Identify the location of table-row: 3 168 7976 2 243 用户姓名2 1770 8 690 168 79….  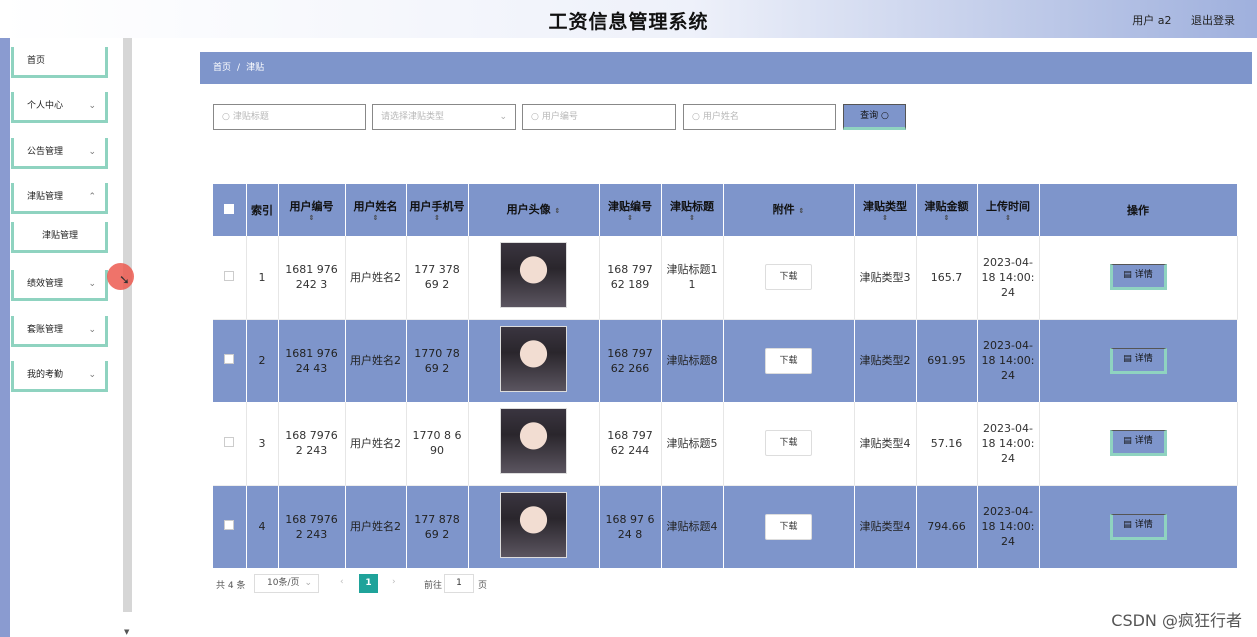
(725, 444).